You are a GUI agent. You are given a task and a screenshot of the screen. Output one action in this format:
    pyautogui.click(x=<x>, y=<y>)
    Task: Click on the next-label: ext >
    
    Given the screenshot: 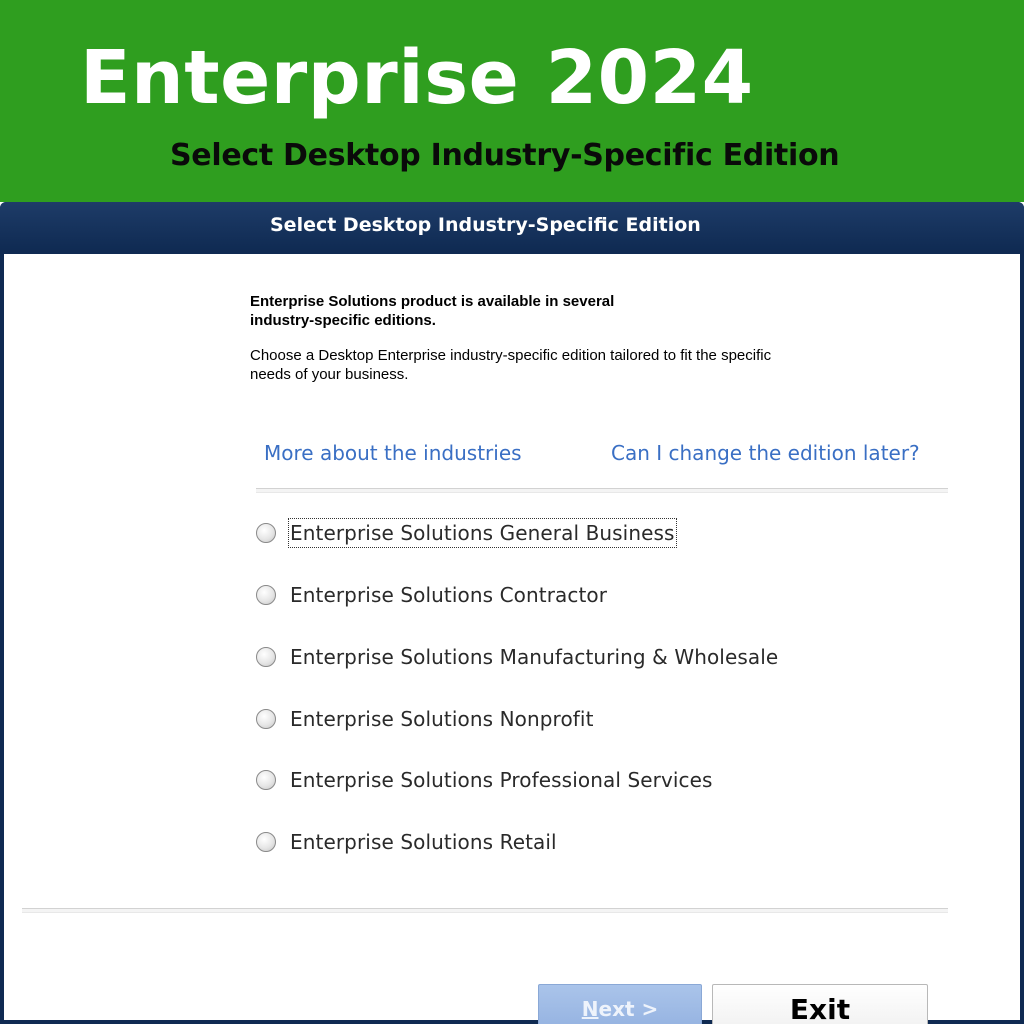 What is the action you would take?
    pyautogui.click(x=628, y=1009)
    